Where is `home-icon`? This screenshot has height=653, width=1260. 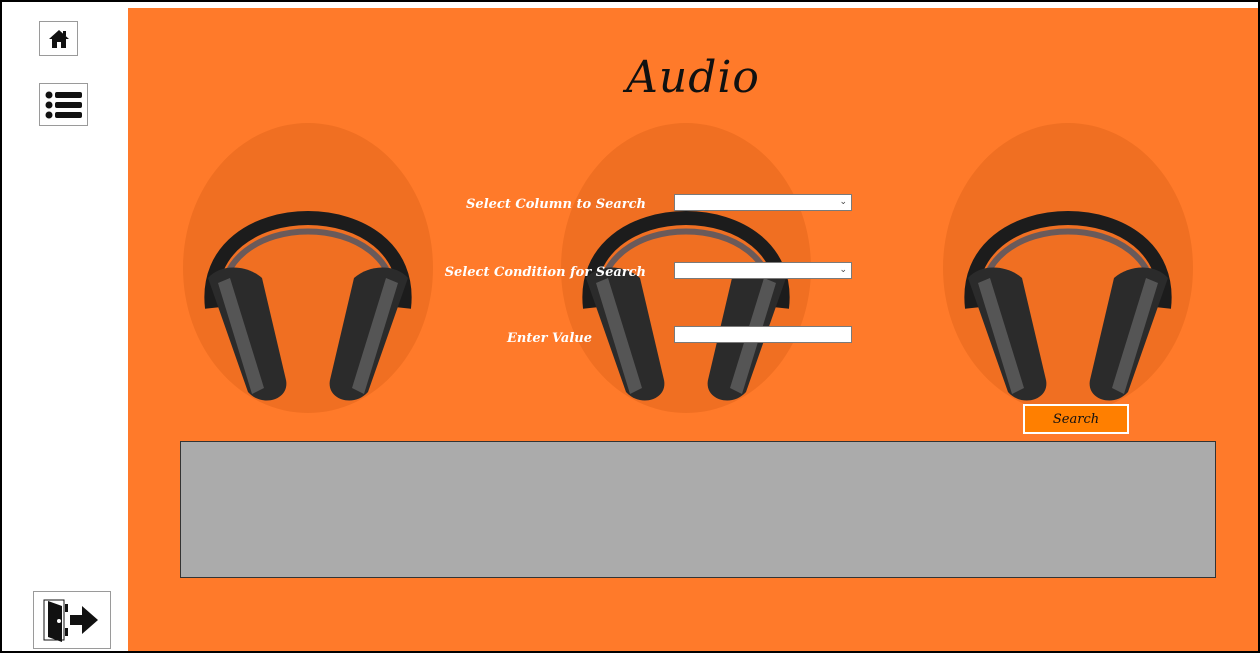 home-icon is located at coordinates (58, 38).